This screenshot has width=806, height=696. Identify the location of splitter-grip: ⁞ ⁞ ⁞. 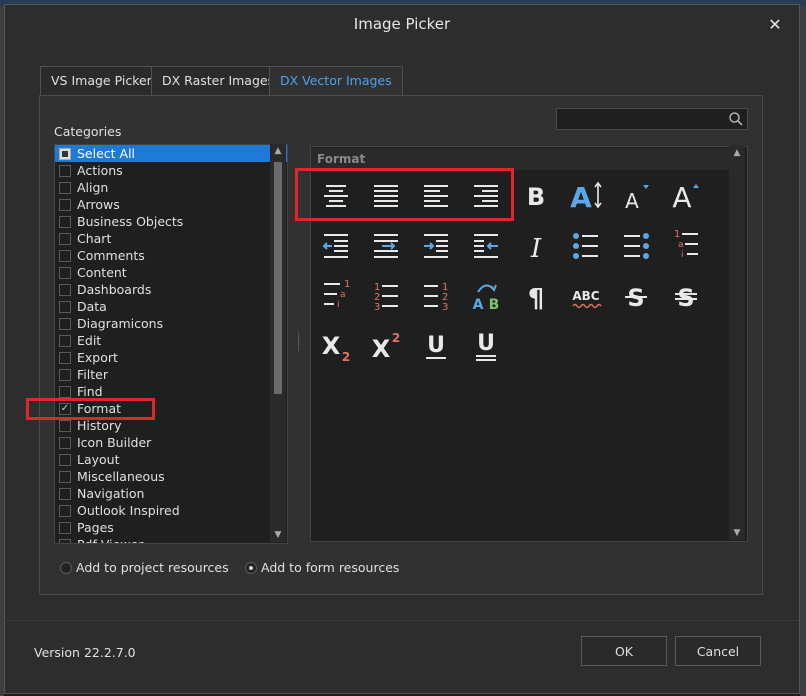
(300, 343).